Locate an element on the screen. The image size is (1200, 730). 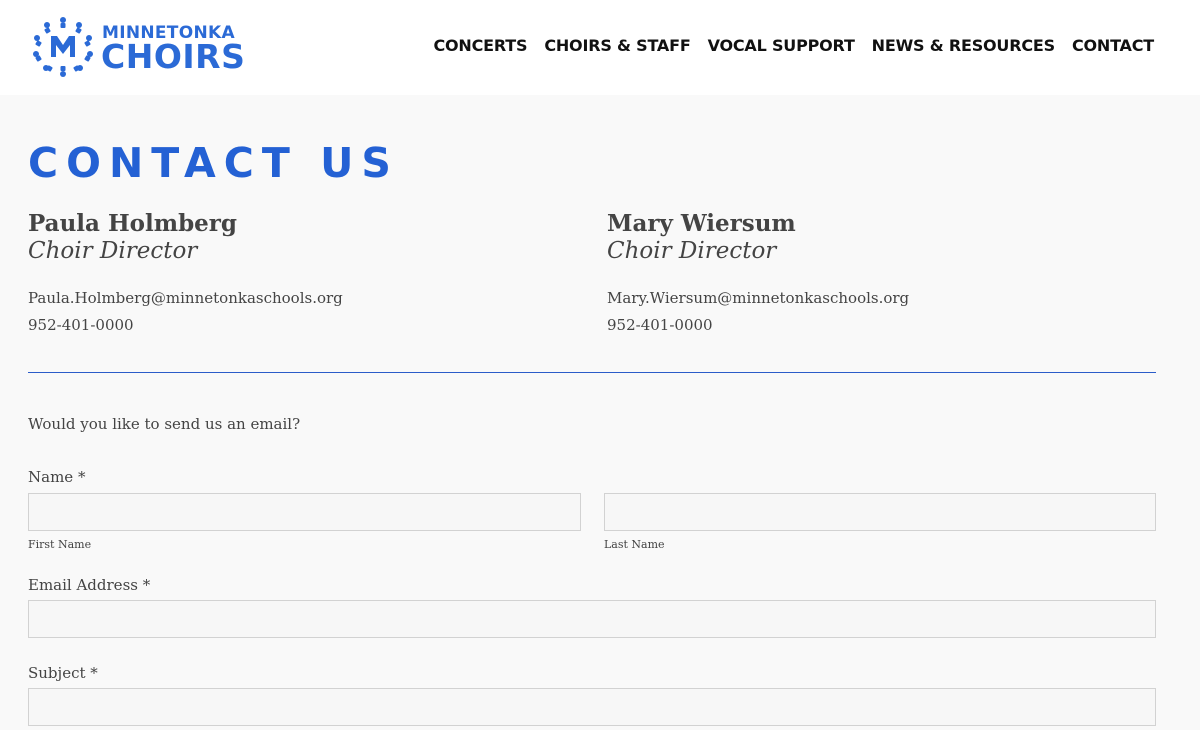
name-label: Name * is located at coordinates (56, 477).